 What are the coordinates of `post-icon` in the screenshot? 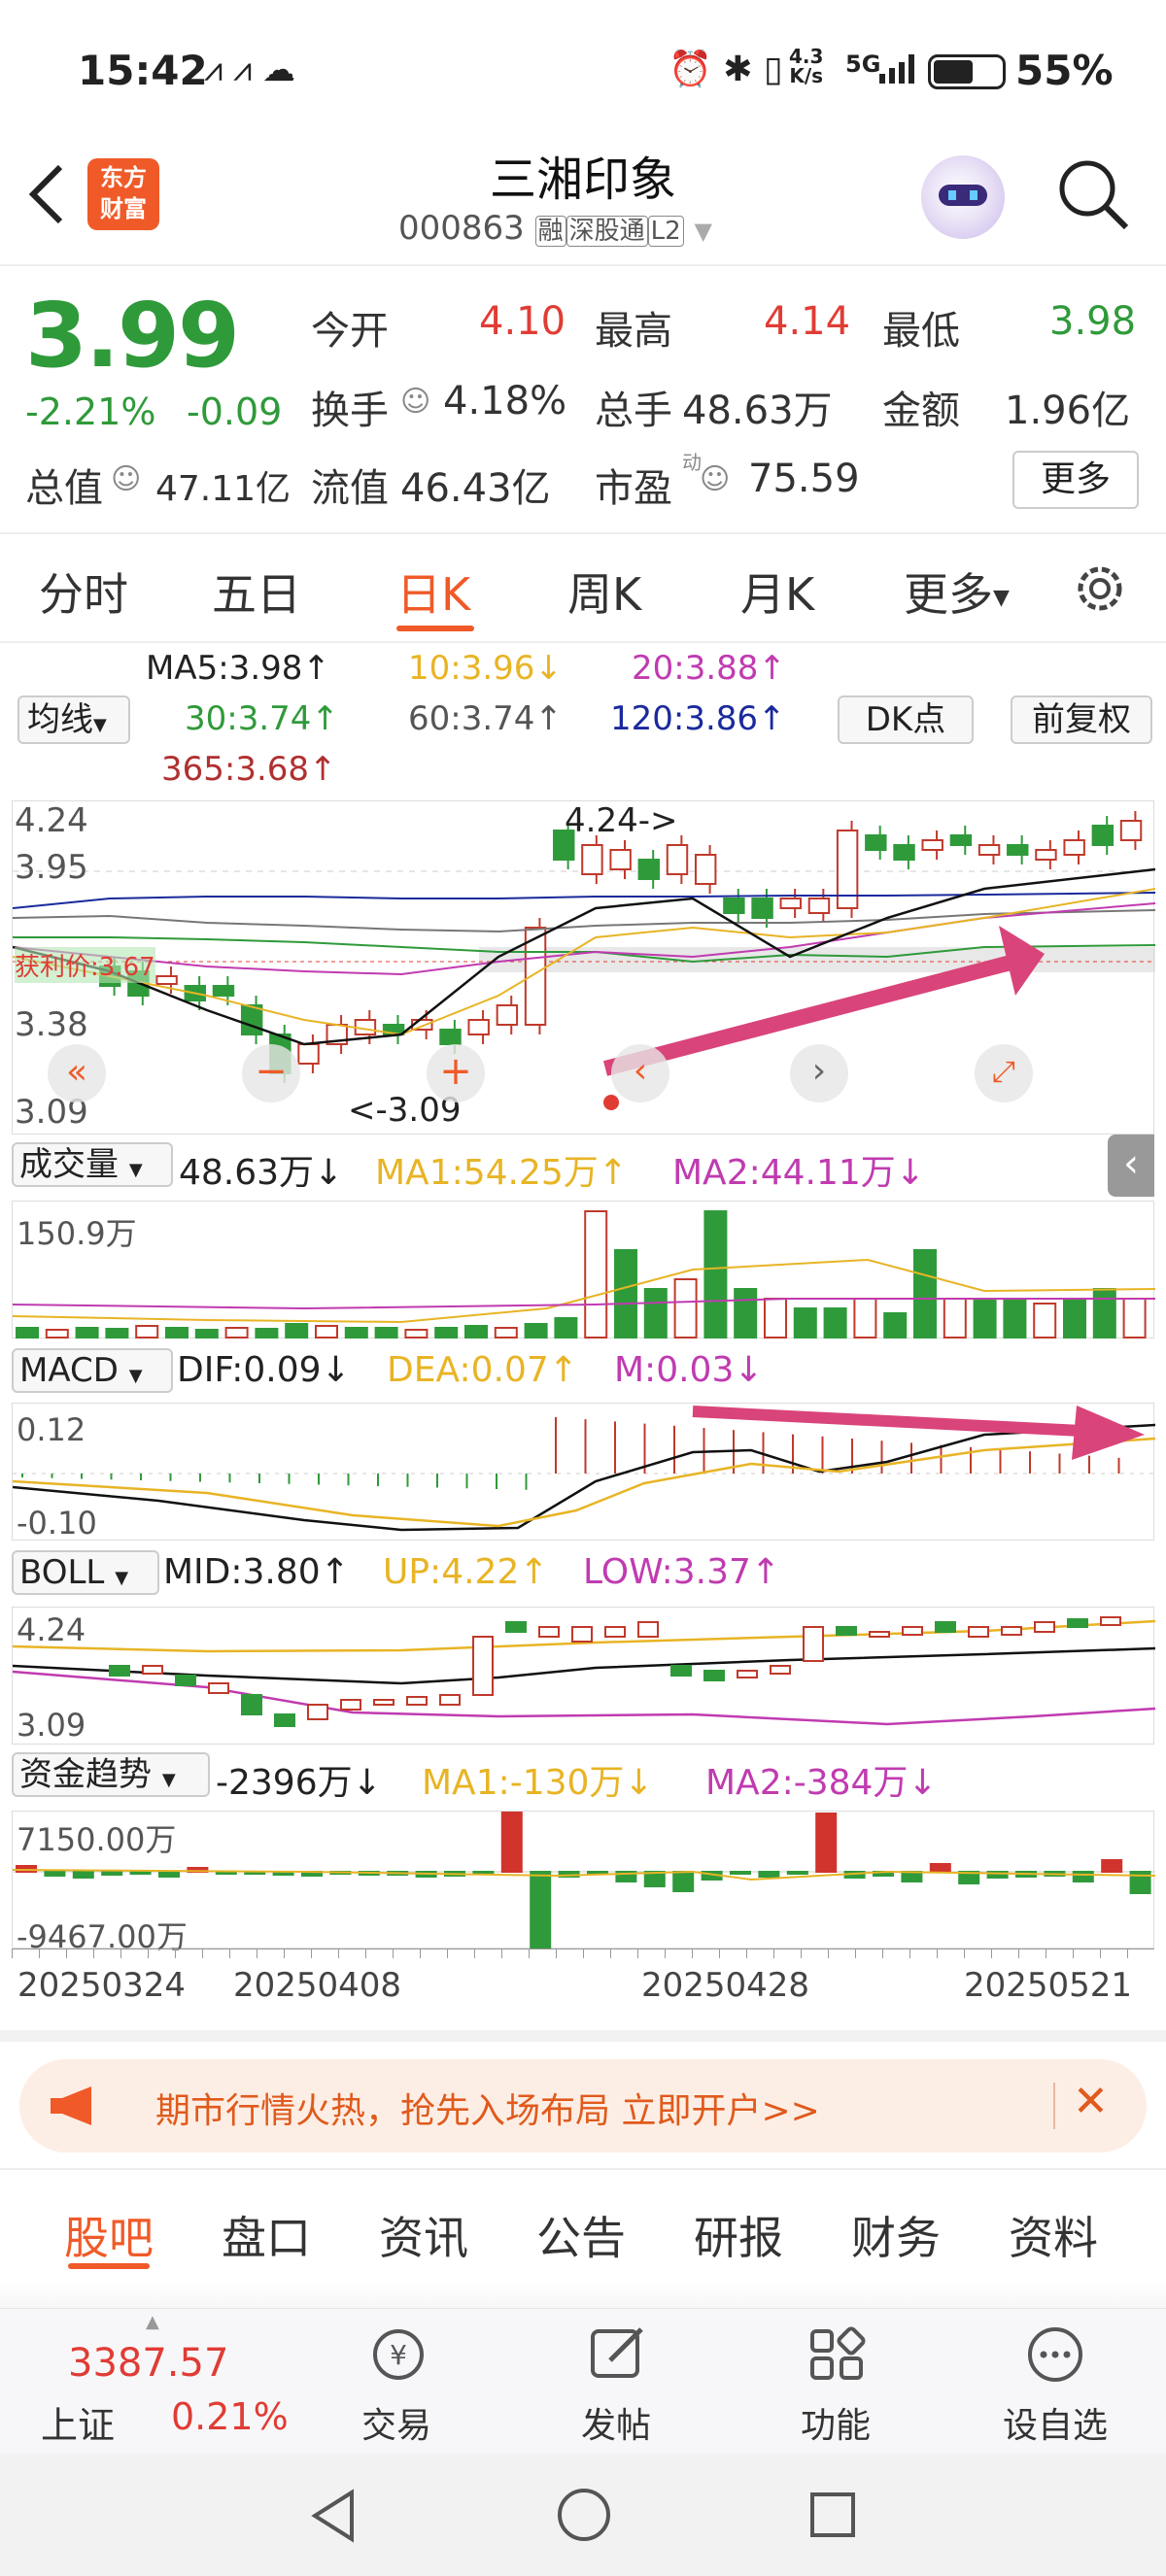 It's located at (618, 2354).